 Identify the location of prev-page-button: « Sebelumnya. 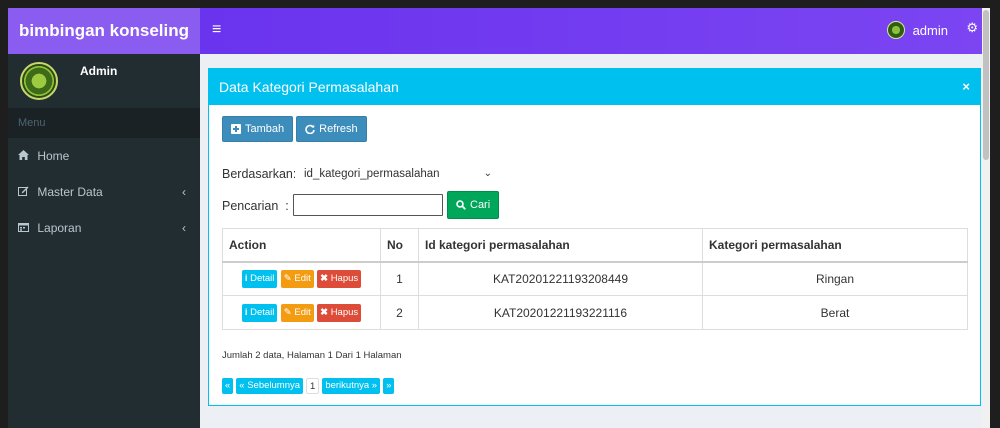
(270, 386).